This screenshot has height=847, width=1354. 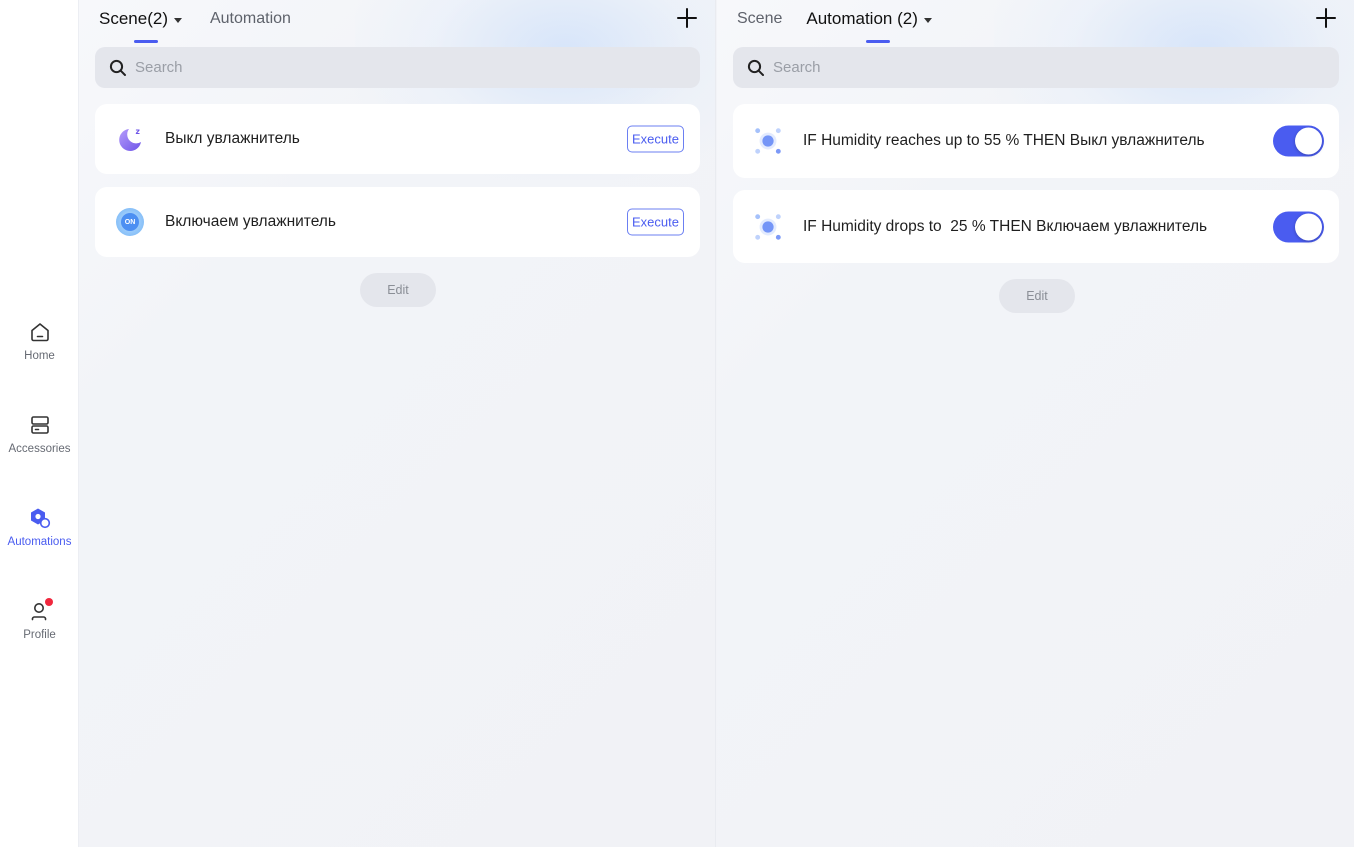 I want to click on nav-home: Home, so click(x=39, y=350).